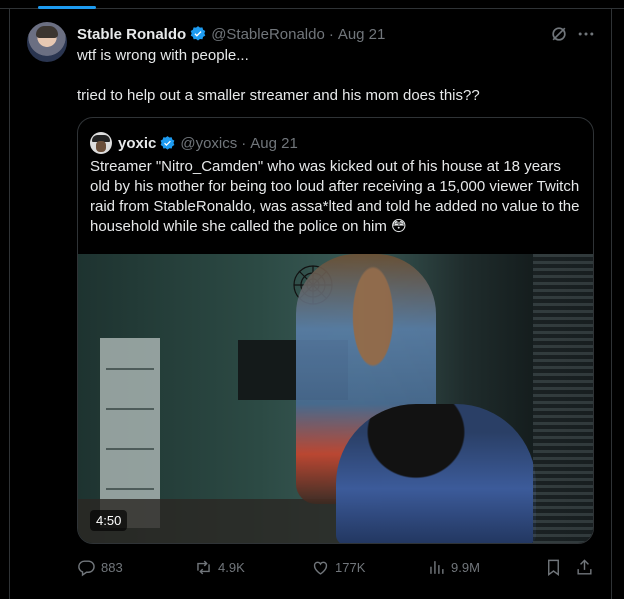  I want to click on repost-count: 4.9K, so click(231, 567).